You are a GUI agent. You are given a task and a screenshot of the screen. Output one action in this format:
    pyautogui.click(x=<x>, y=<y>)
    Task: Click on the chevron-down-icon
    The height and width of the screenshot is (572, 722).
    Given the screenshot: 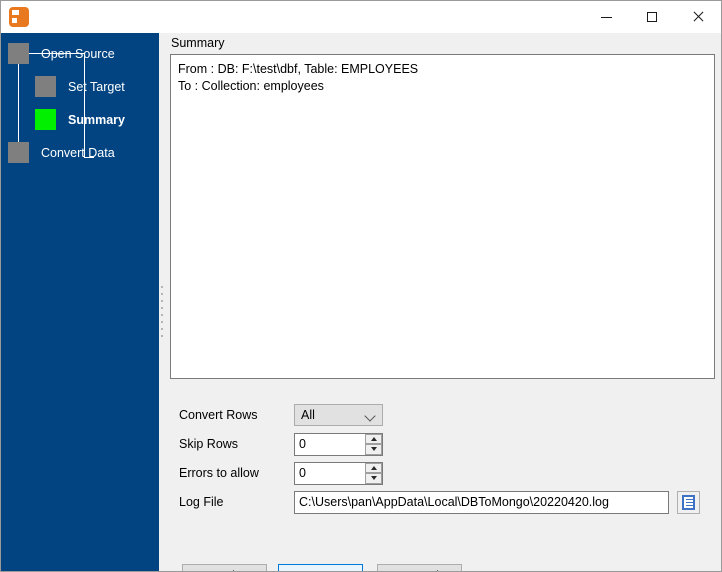 What is the action you would take?
    pyautogui.click(x=370, y=416)
    